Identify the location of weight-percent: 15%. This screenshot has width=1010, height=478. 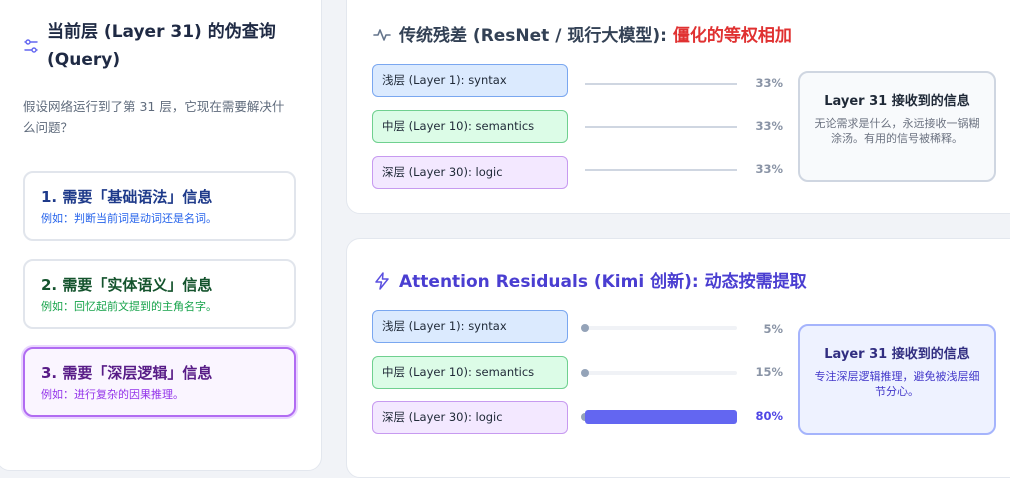
(769, 372).